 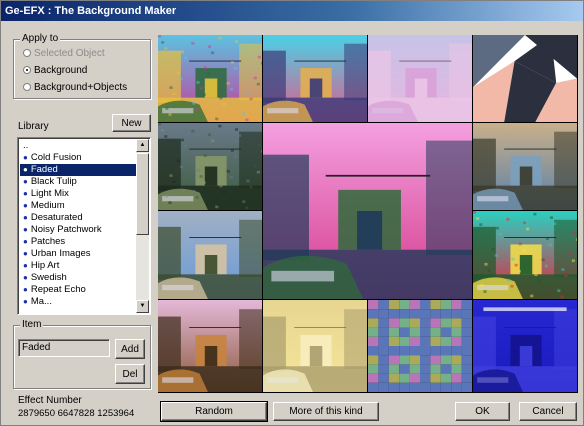 I want to click on list-item: ● Hip Art, so click(x=78, y=266).